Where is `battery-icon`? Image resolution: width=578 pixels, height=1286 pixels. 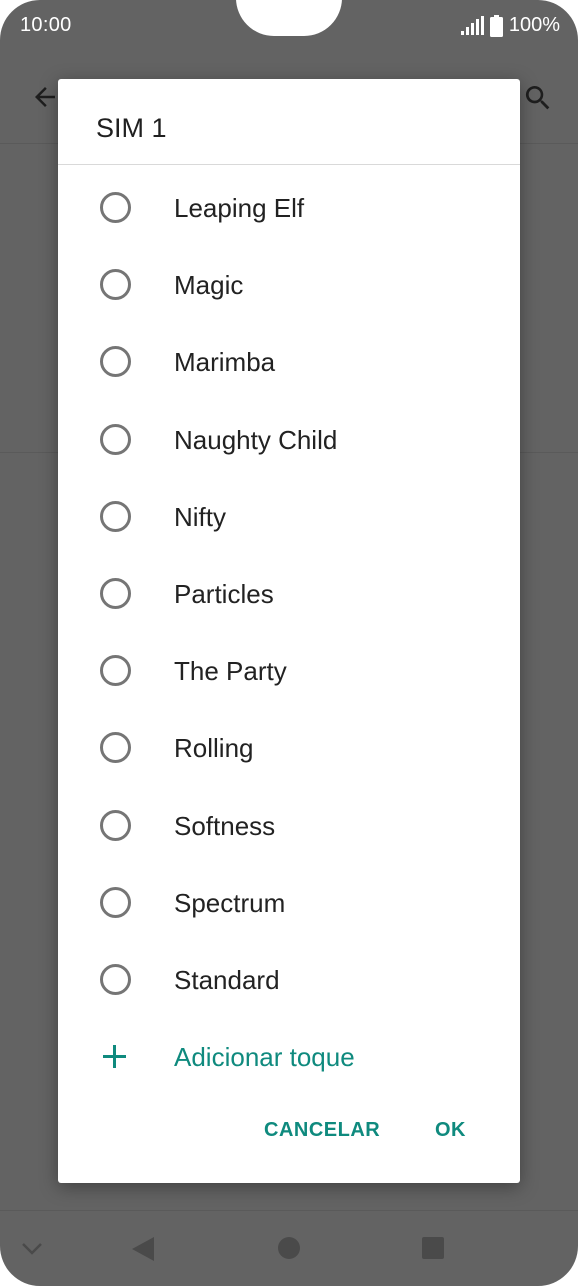 battery-icon is located at coordinates (496, 25).